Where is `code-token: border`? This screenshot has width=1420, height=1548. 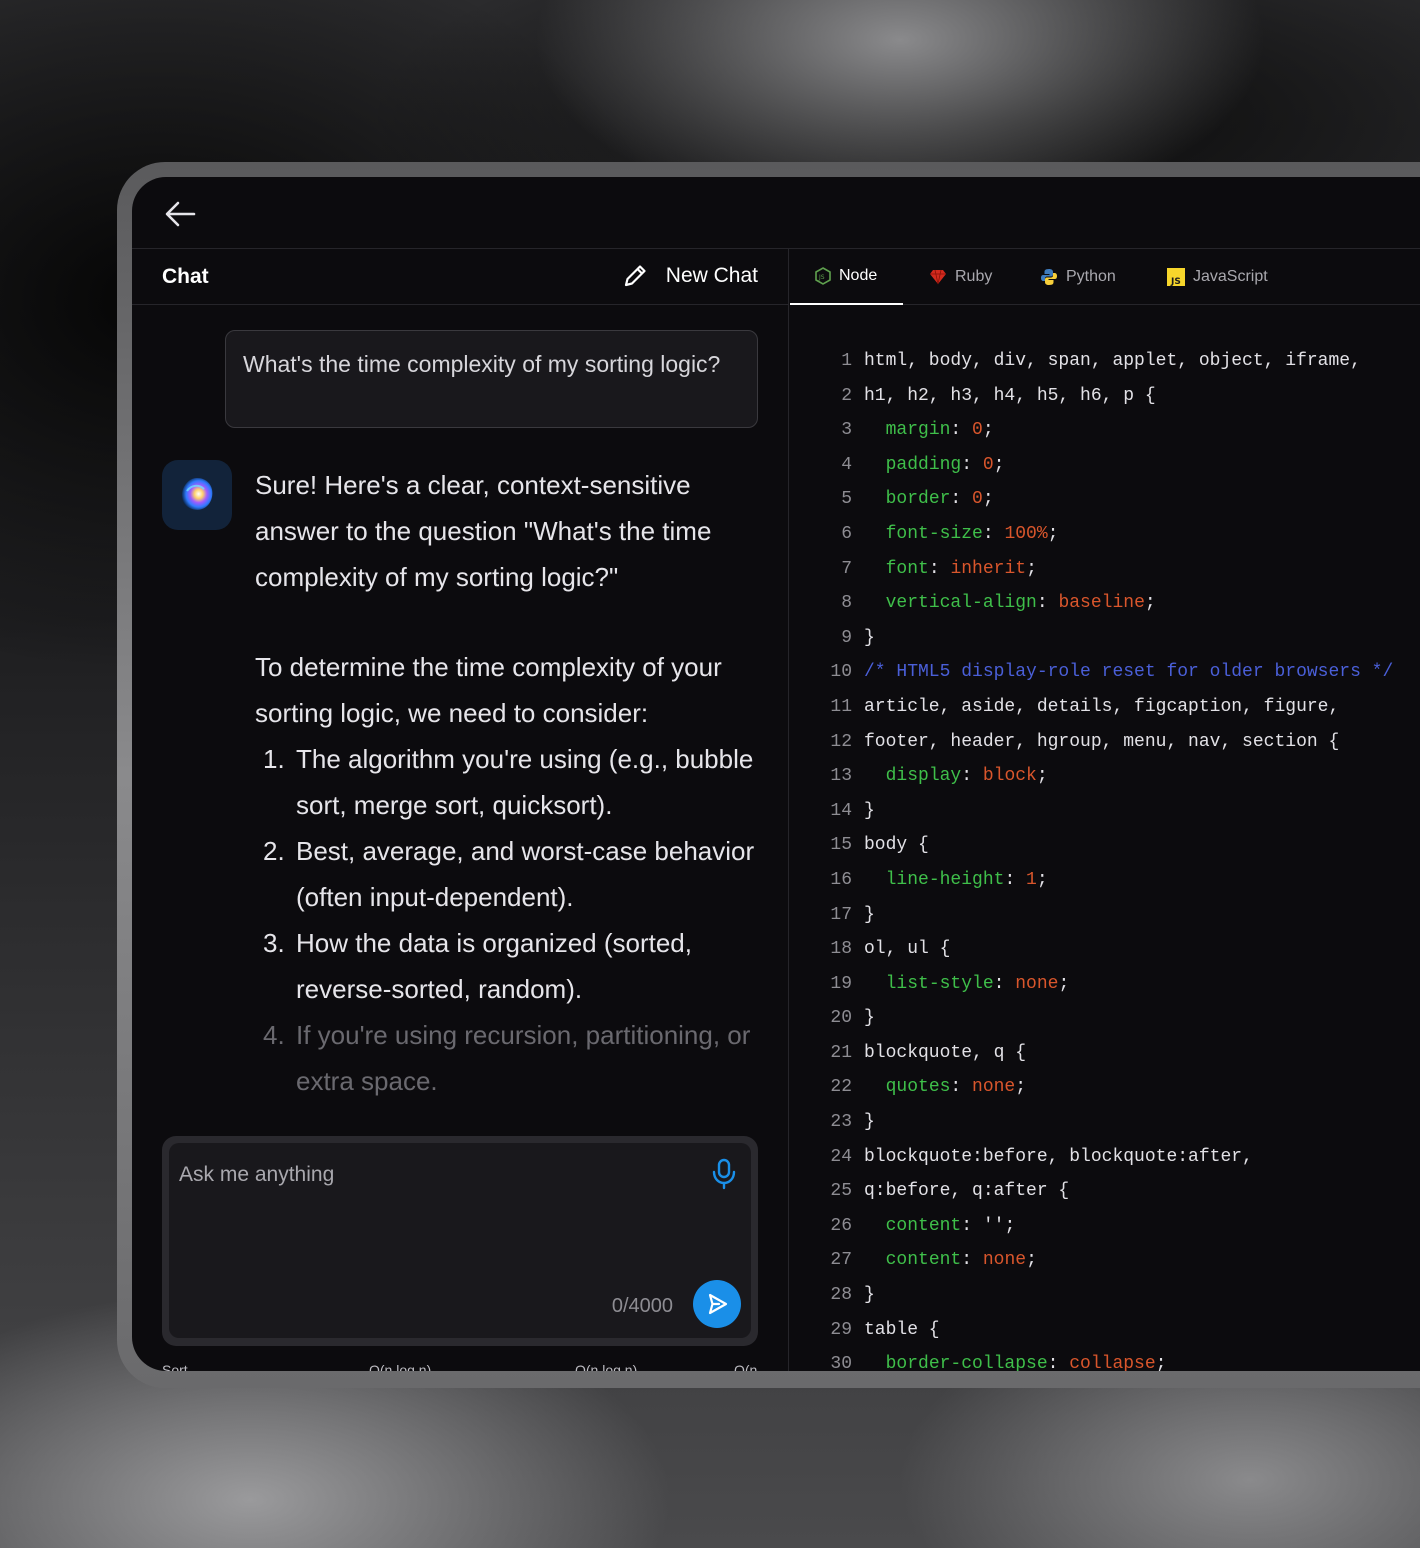 code-token: border is located at coordinates (918, 499).